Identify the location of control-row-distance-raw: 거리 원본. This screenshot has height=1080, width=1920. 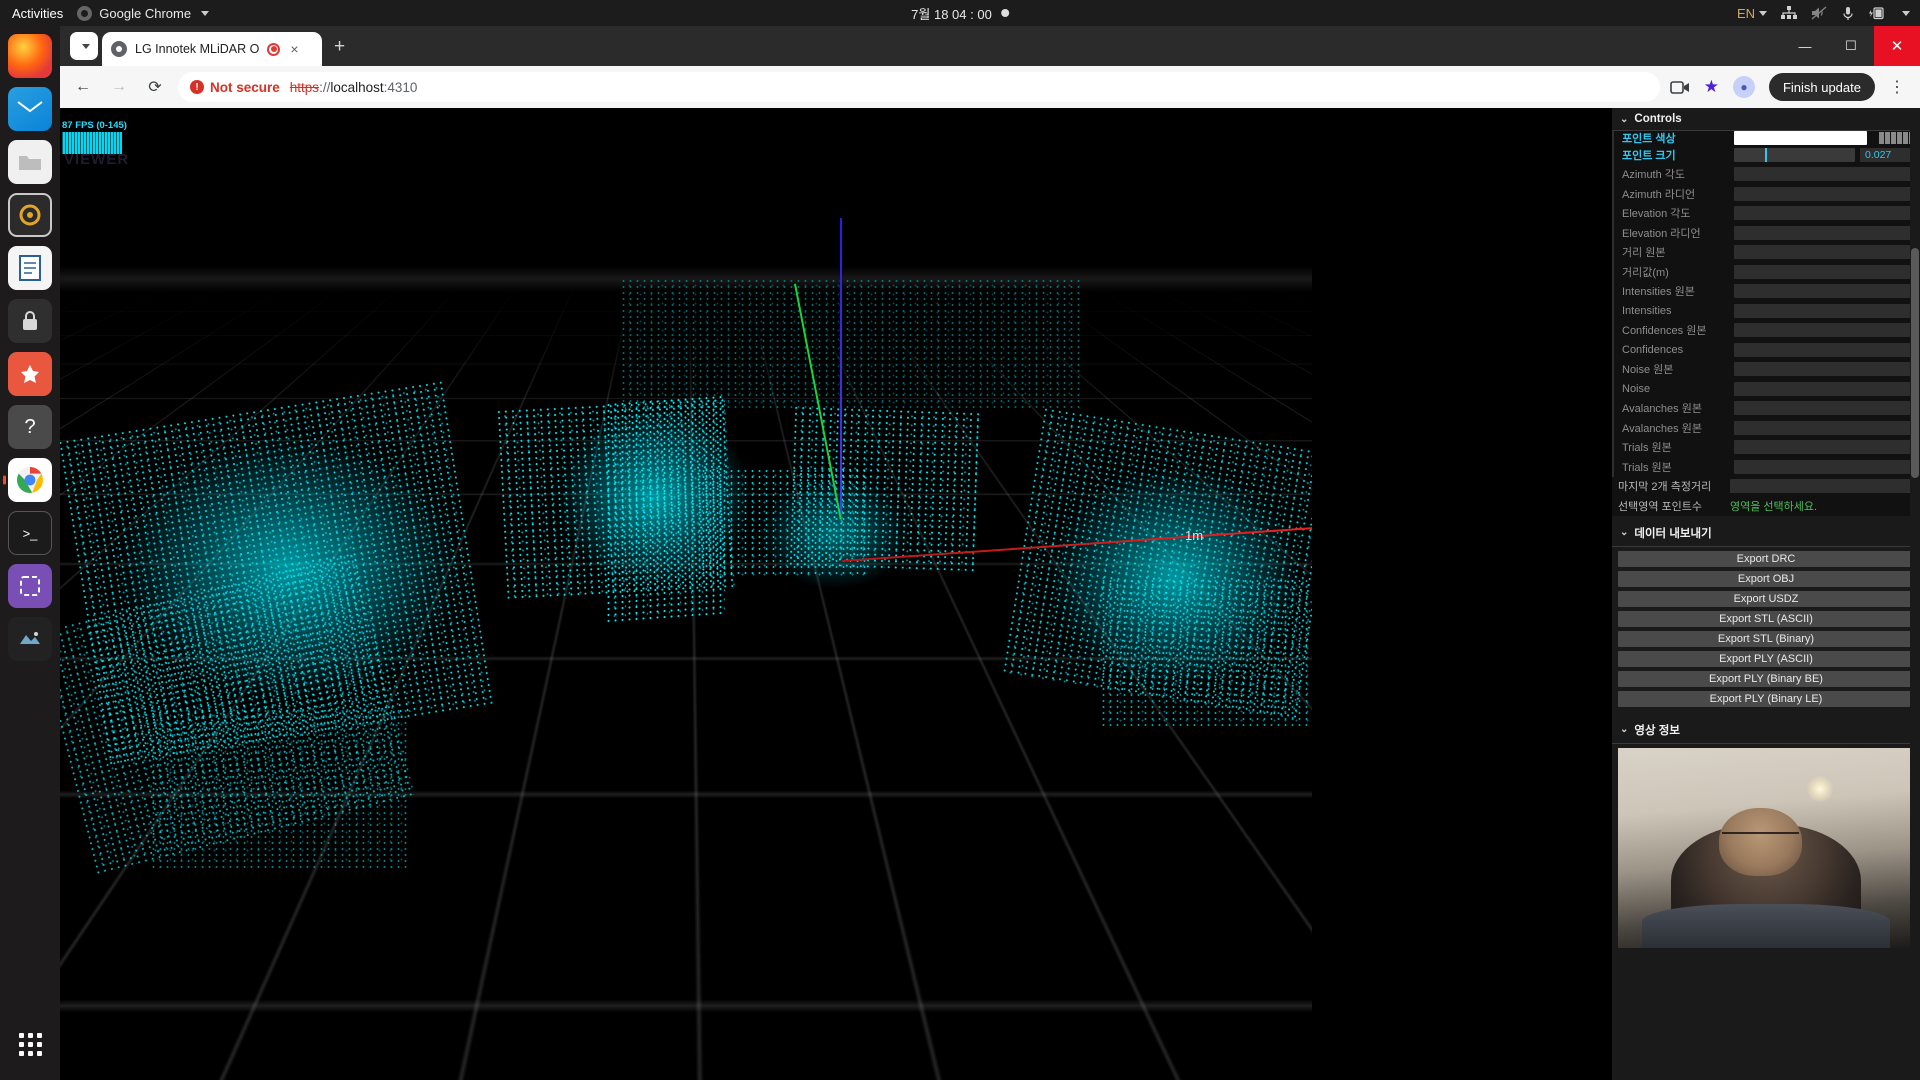
(1766, 252).